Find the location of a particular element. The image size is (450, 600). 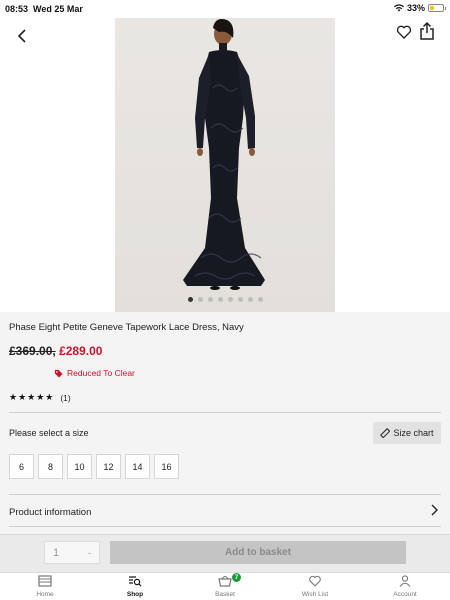

quantity-chevron: - is located at coordinates (89, 552).